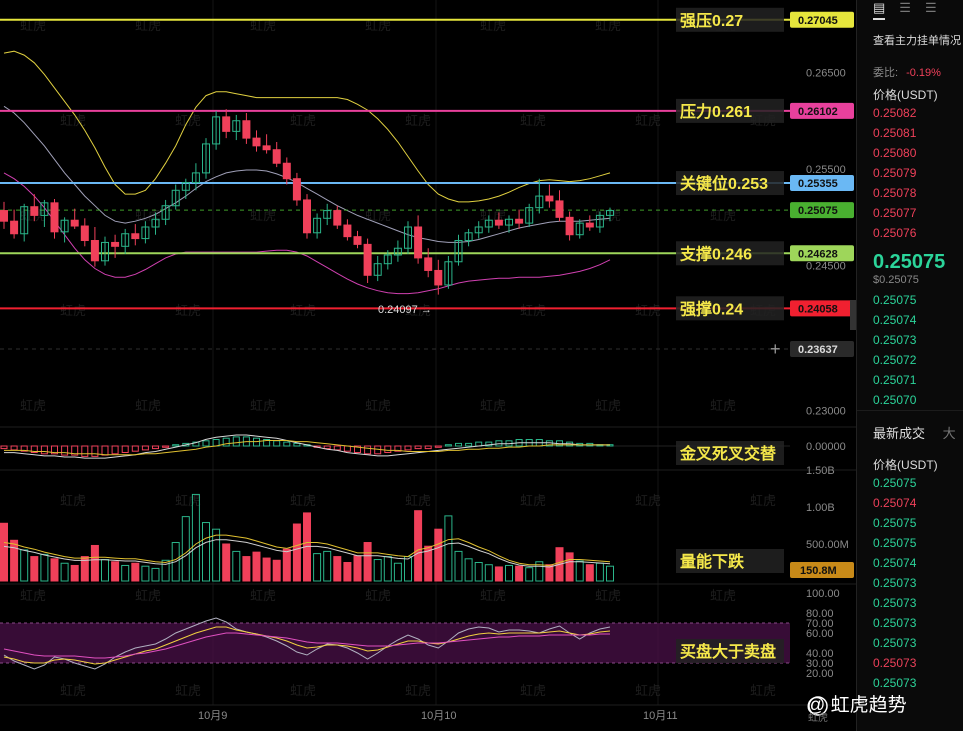  Describe the element at coordinates (818, 309) in the screenshot. I see `price-level-value: 0.24058` at that location.